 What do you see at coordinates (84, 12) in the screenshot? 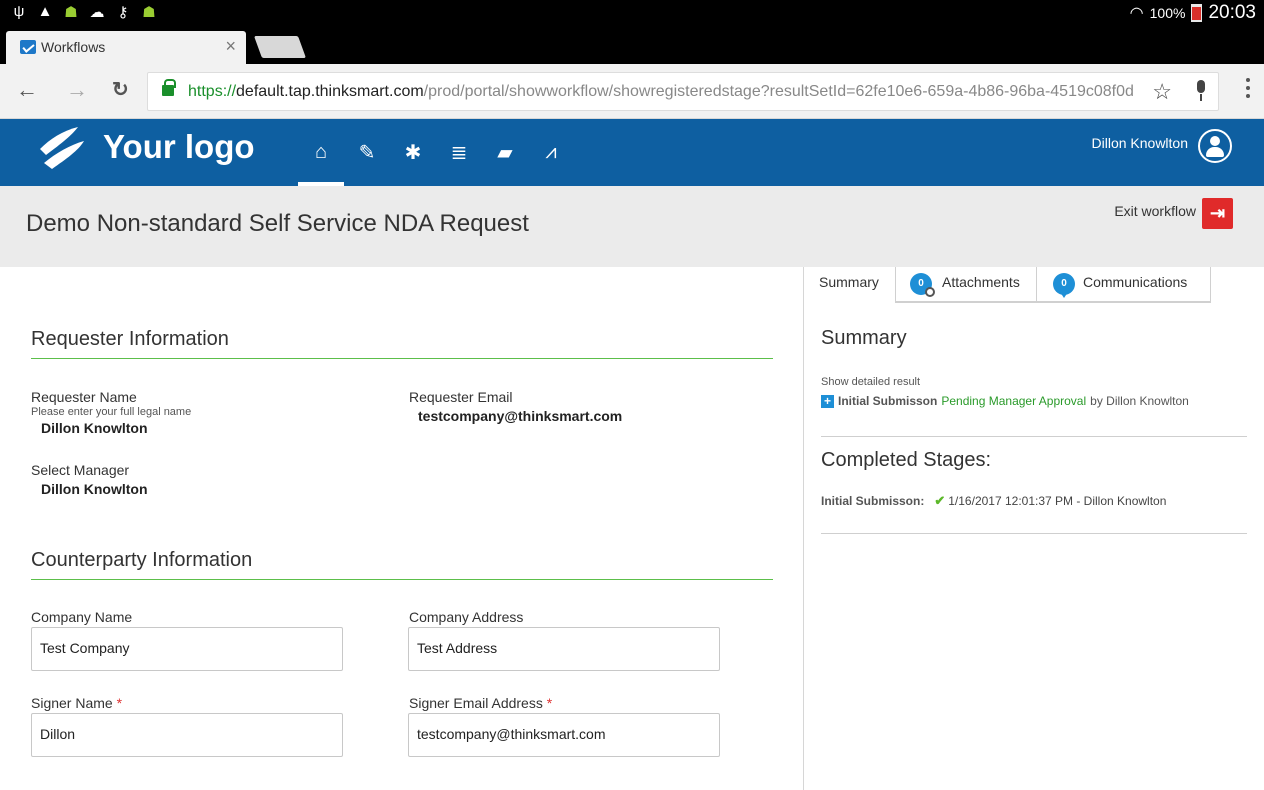
I see `notification-icons: ψ ▲ ☗ ☁ ⚷ ☗` at bounding box center [84, 12].